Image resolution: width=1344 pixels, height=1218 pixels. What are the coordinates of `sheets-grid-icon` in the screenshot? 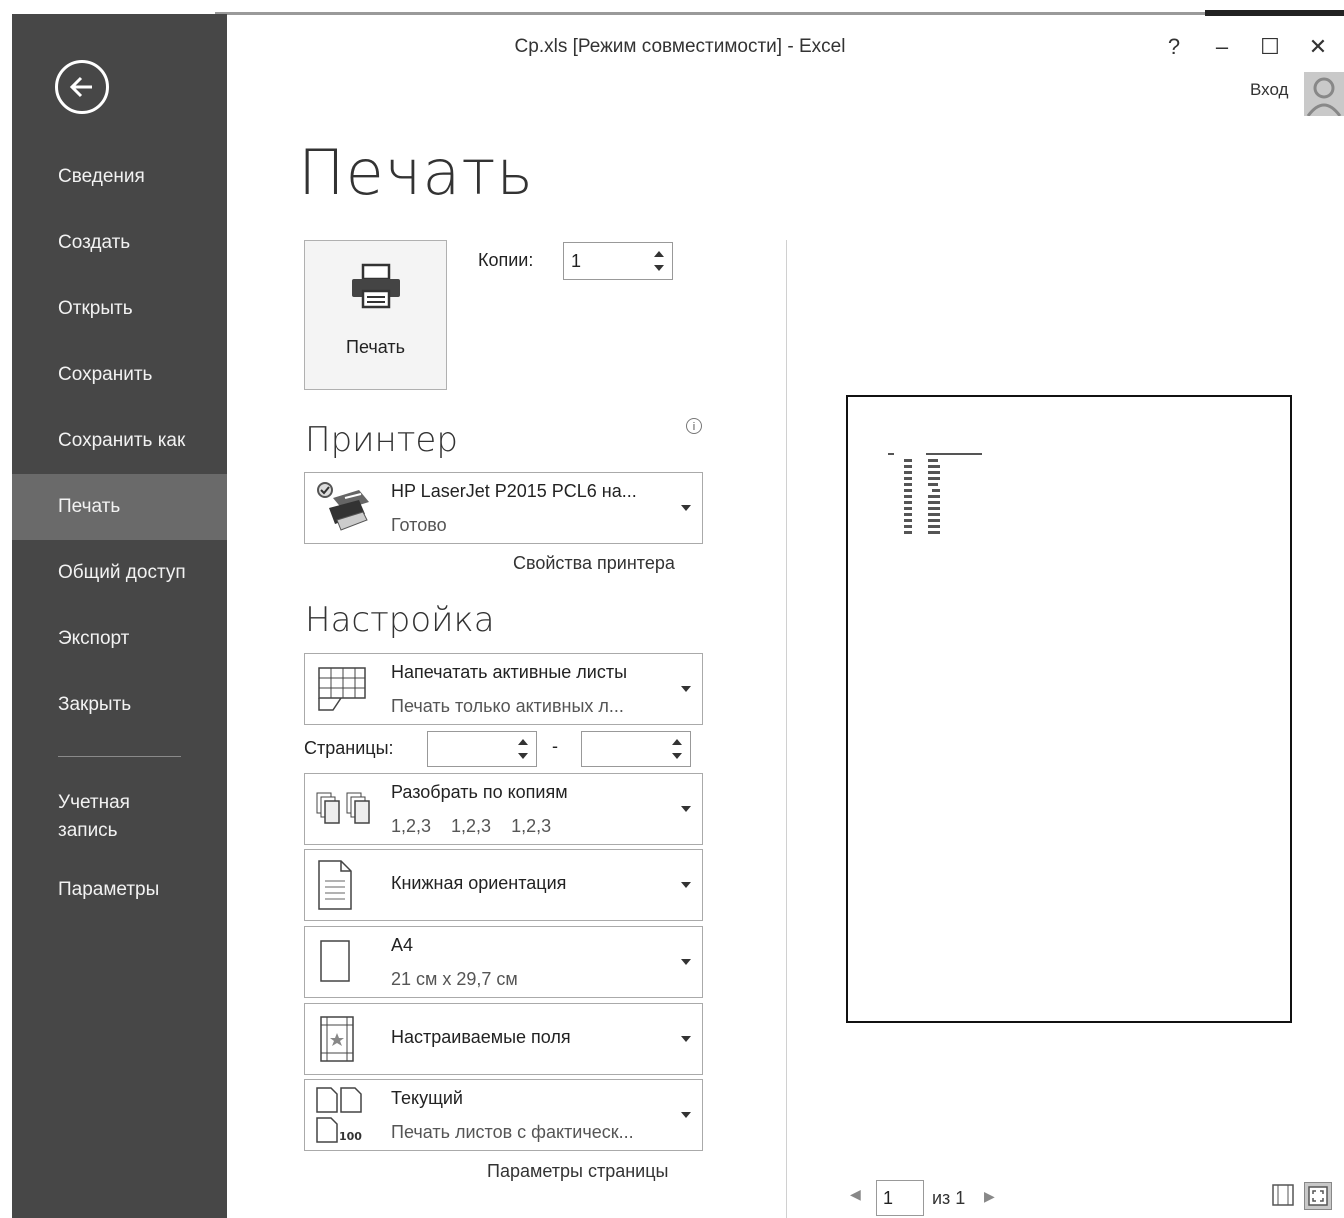 It's located at (342, 689).